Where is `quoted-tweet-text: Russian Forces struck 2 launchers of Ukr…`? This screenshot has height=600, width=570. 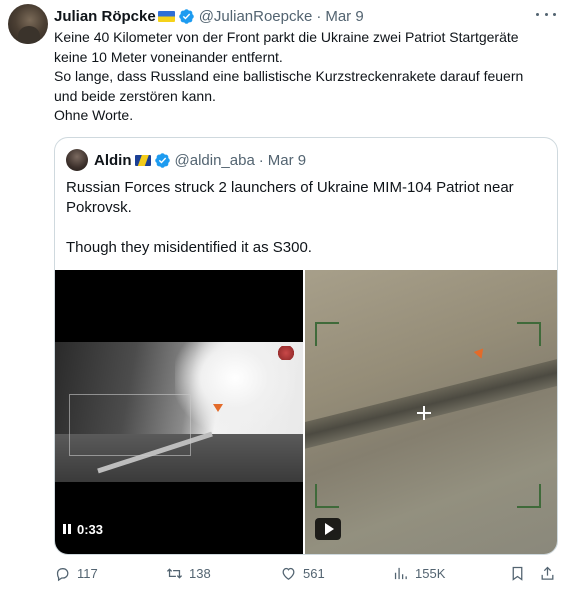 quoted-tweet-text: Russian Forces struck 2 launchers of Ukr… is located at coordinates (306, 218).